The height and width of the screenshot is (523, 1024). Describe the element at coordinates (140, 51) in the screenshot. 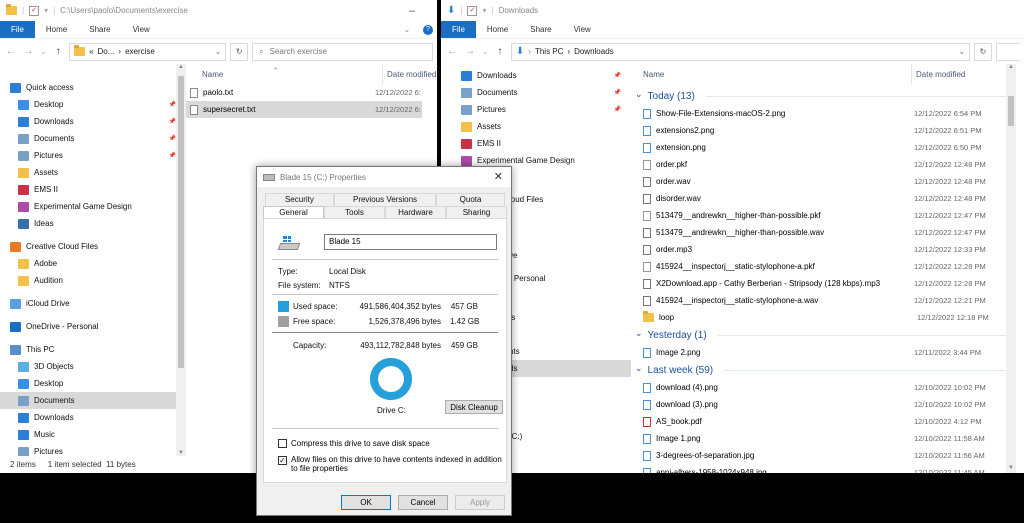

I see `breadcrumb-exercise: exercise` at that location.